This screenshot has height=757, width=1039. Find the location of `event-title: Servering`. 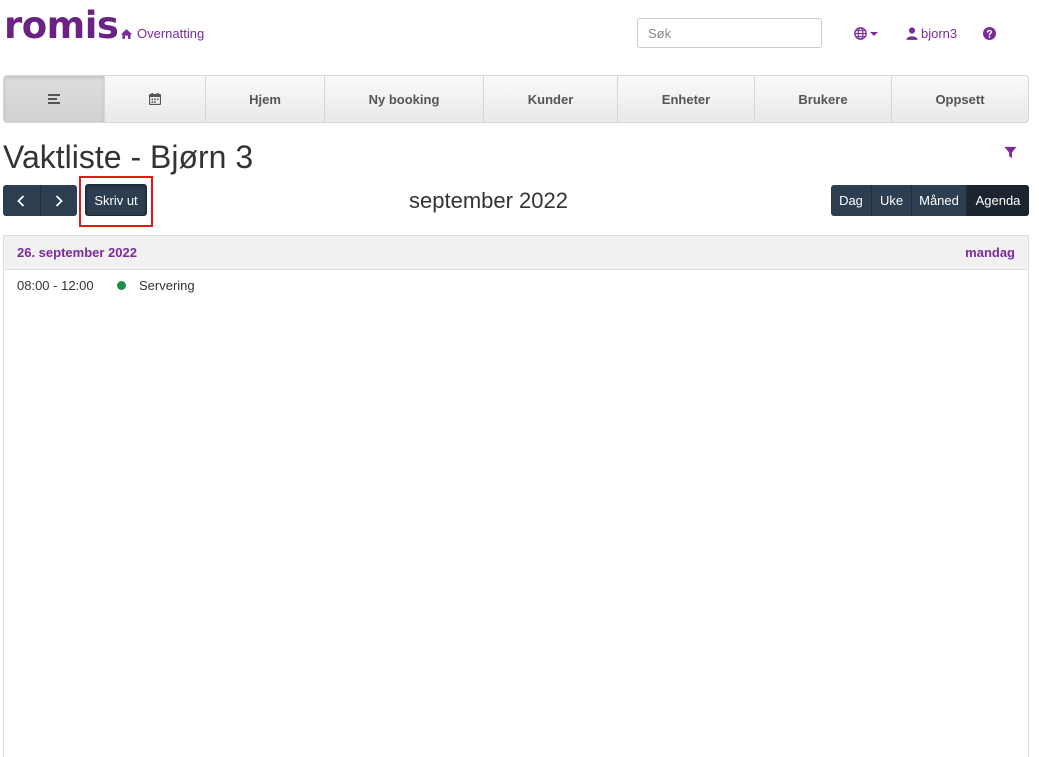

event-title: Servering is located at coordinates (167, 285).